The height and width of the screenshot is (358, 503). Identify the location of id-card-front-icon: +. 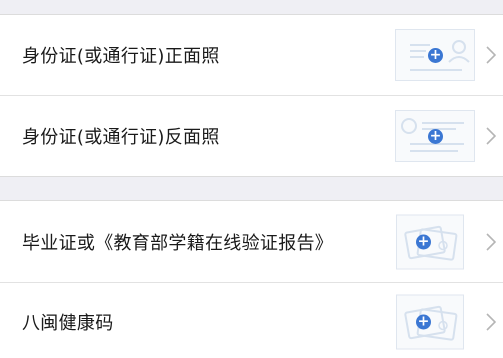
(435, 55).